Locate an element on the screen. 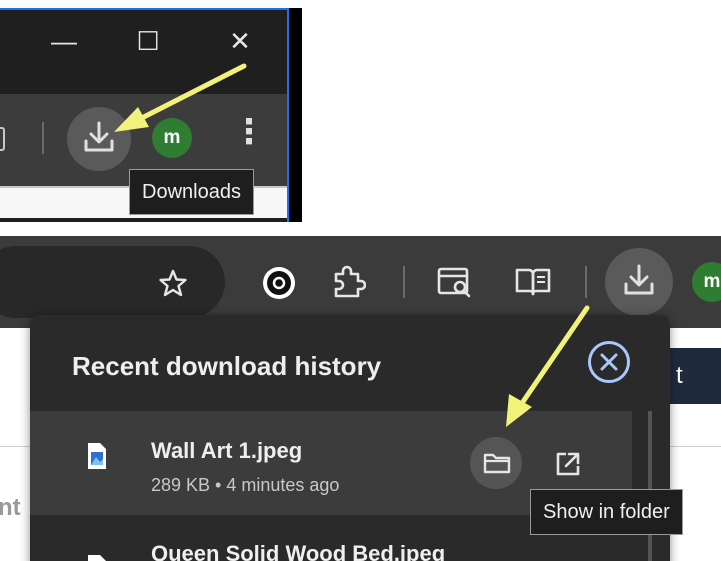 Image resolution: width=721 pixels, height=561 pixels. page-heading-fragment: nt is located at coordinates (10, 507).